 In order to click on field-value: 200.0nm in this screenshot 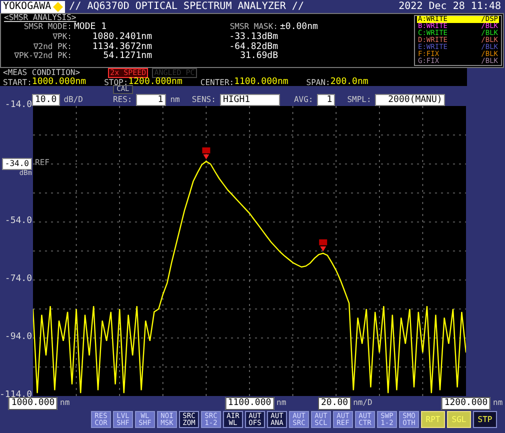, I will do `click(349, 83)`.